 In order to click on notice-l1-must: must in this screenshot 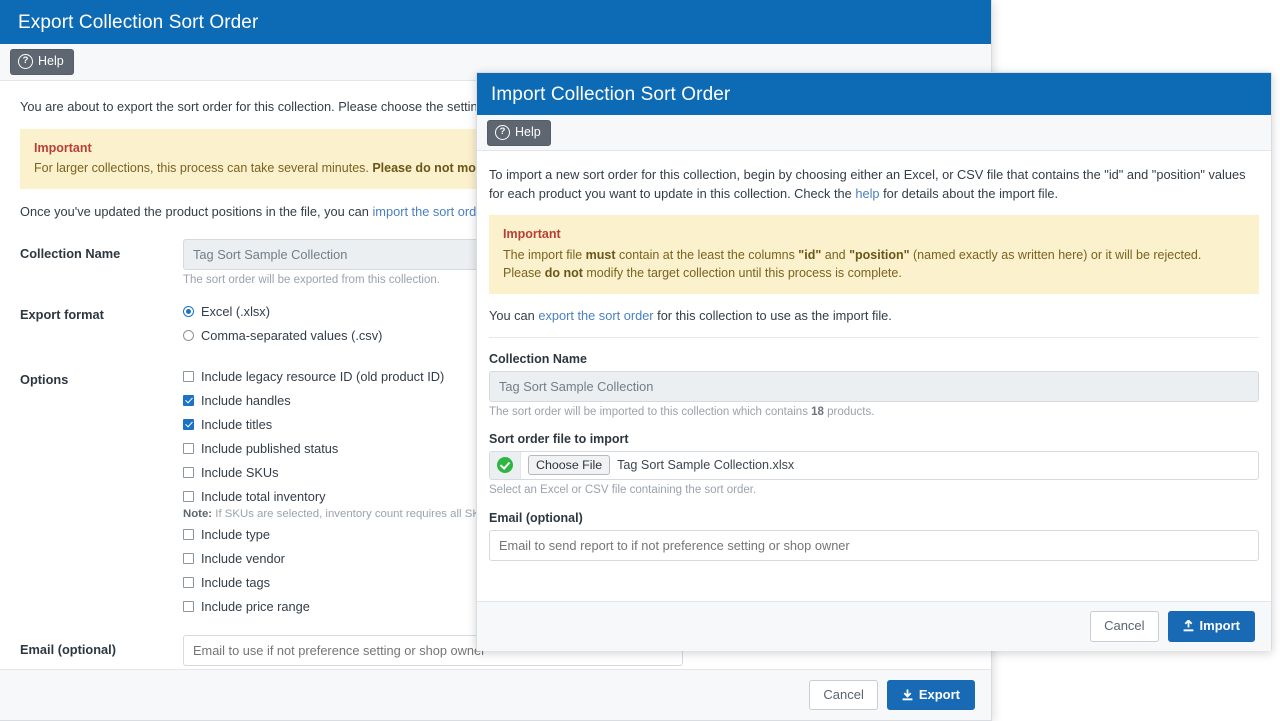, I will do `click(600, 254)`.